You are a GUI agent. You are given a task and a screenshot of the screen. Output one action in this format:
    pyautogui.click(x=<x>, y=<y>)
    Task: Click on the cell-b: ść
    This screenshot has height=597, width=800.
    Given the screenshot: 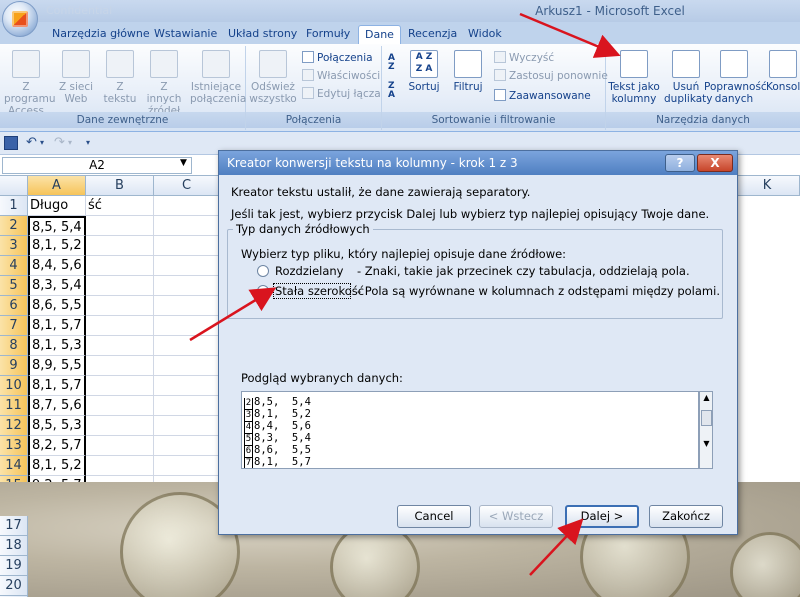 What is the action you would take?
    pyautogui.click(x=120, y=206)
    